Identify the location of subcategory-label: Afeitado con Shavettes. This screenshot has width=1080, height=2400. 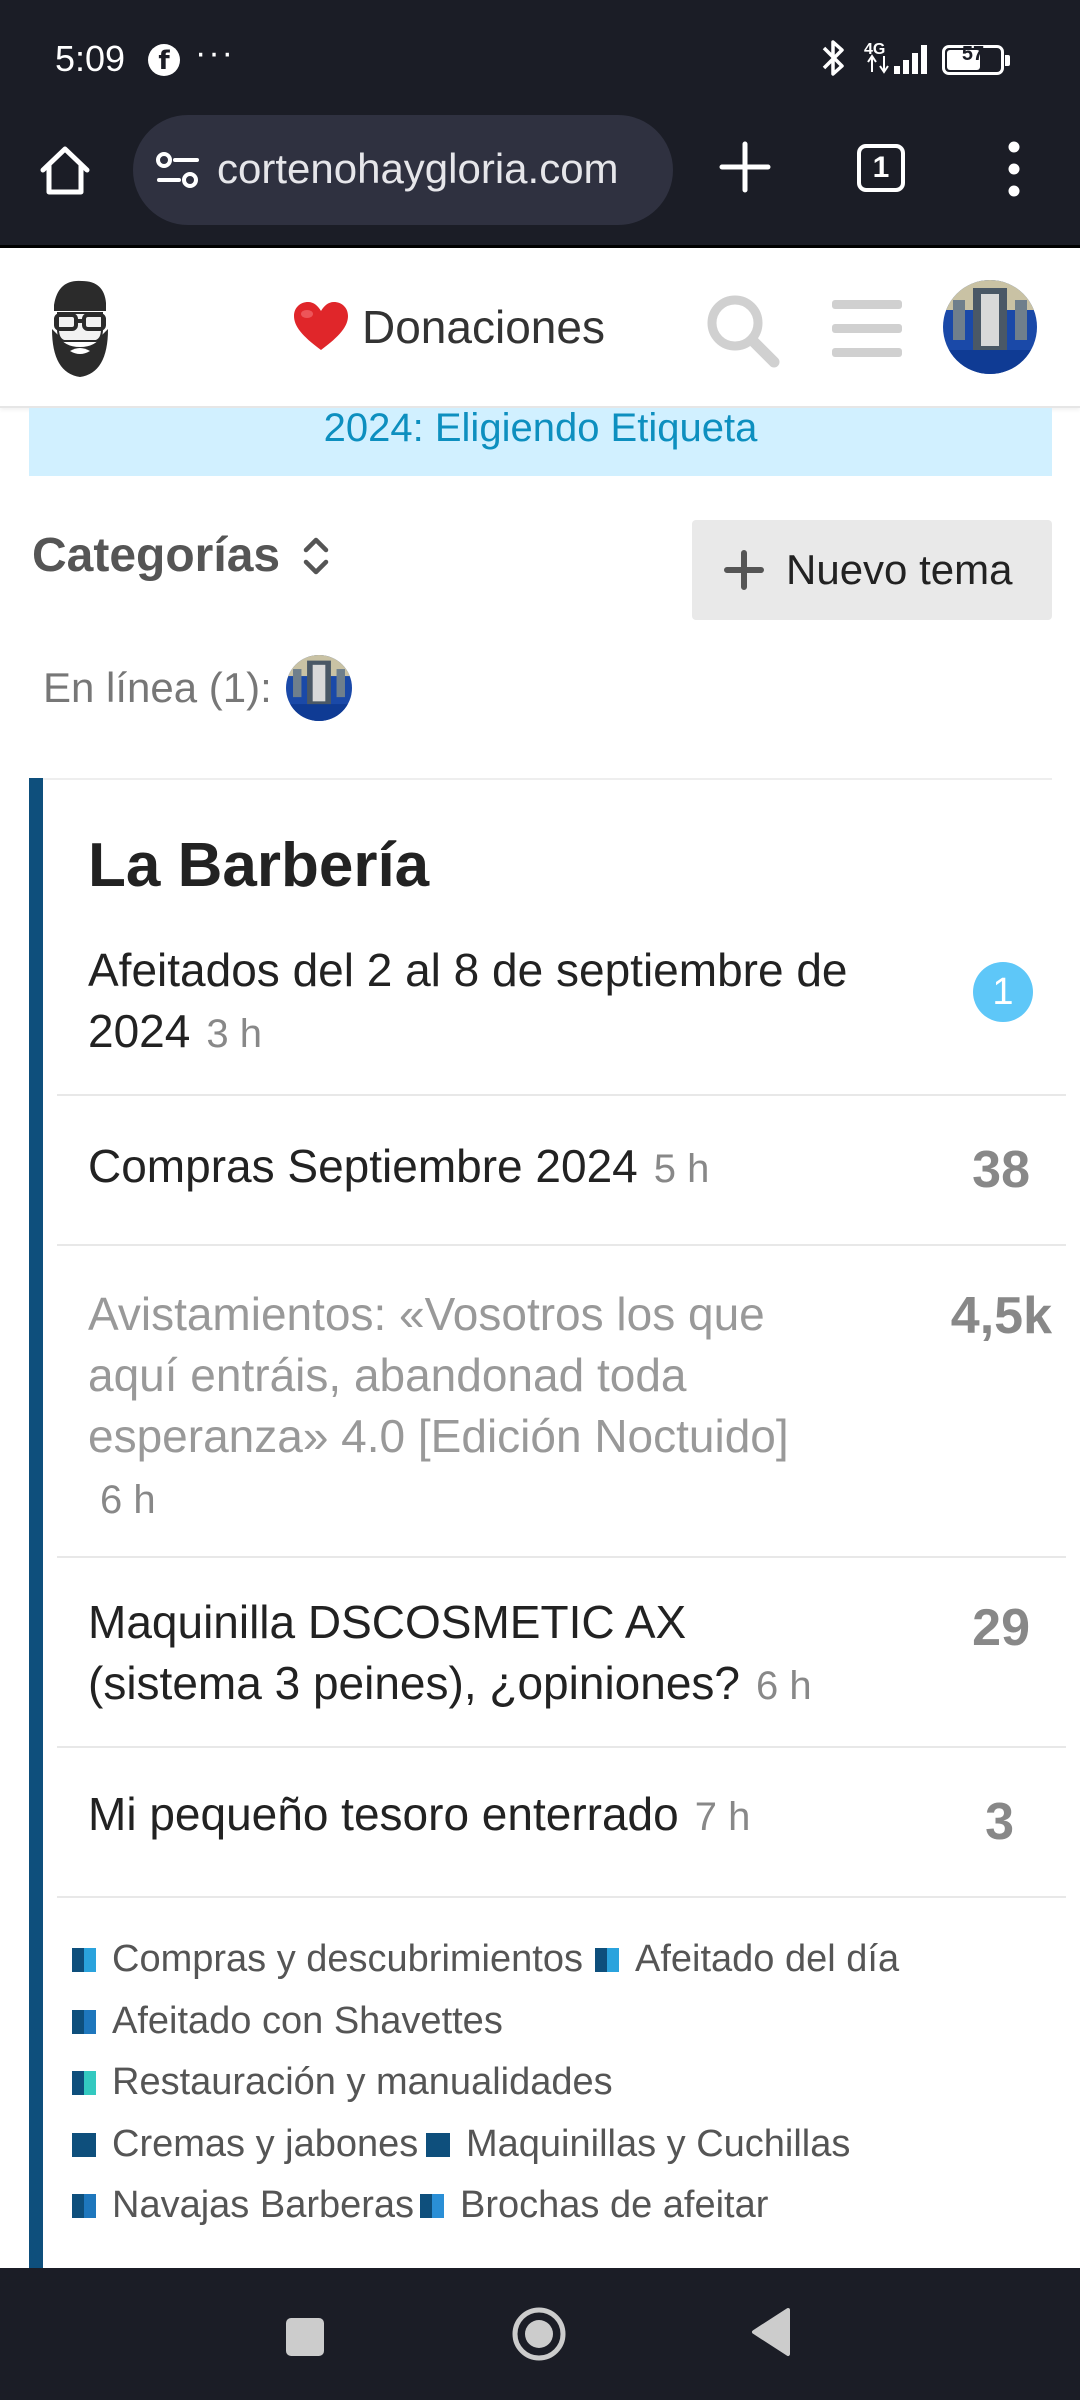
(307, 2021).